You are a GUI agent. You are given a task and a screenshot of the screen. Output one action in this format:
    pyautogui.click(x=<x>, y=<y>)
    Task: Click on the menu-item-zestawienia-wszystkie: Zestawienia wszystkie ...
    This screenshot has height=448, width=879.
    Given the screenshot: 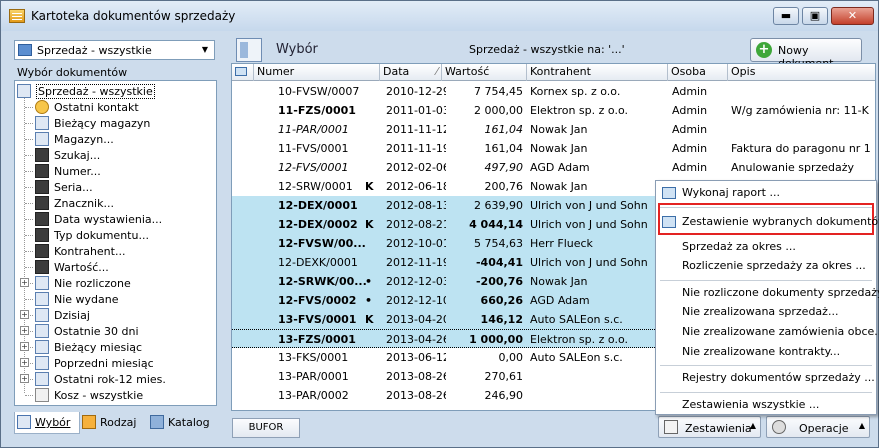 What is the action you would take?
    pyautogui.click(x=750, y=405)
    